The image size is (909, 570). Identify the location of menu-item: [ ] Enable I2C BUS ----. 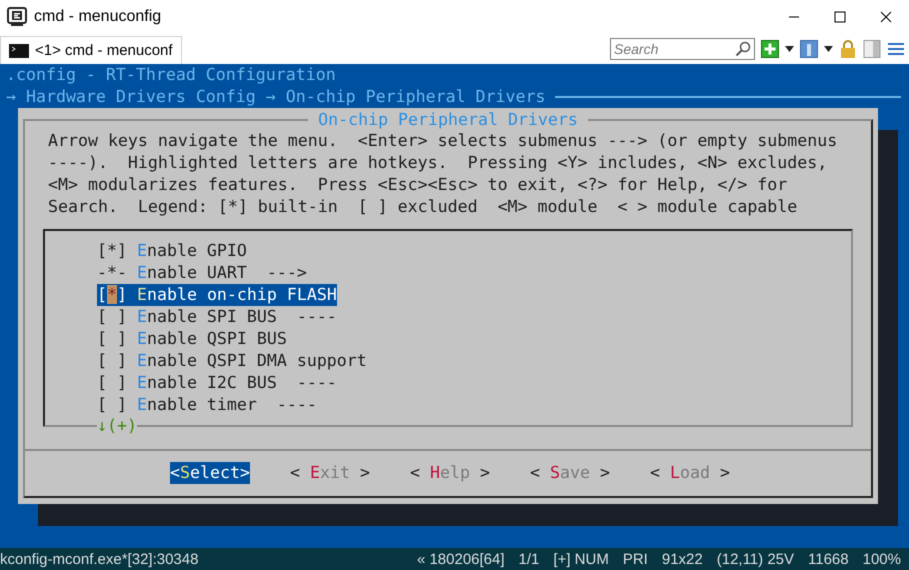
(217, 383).